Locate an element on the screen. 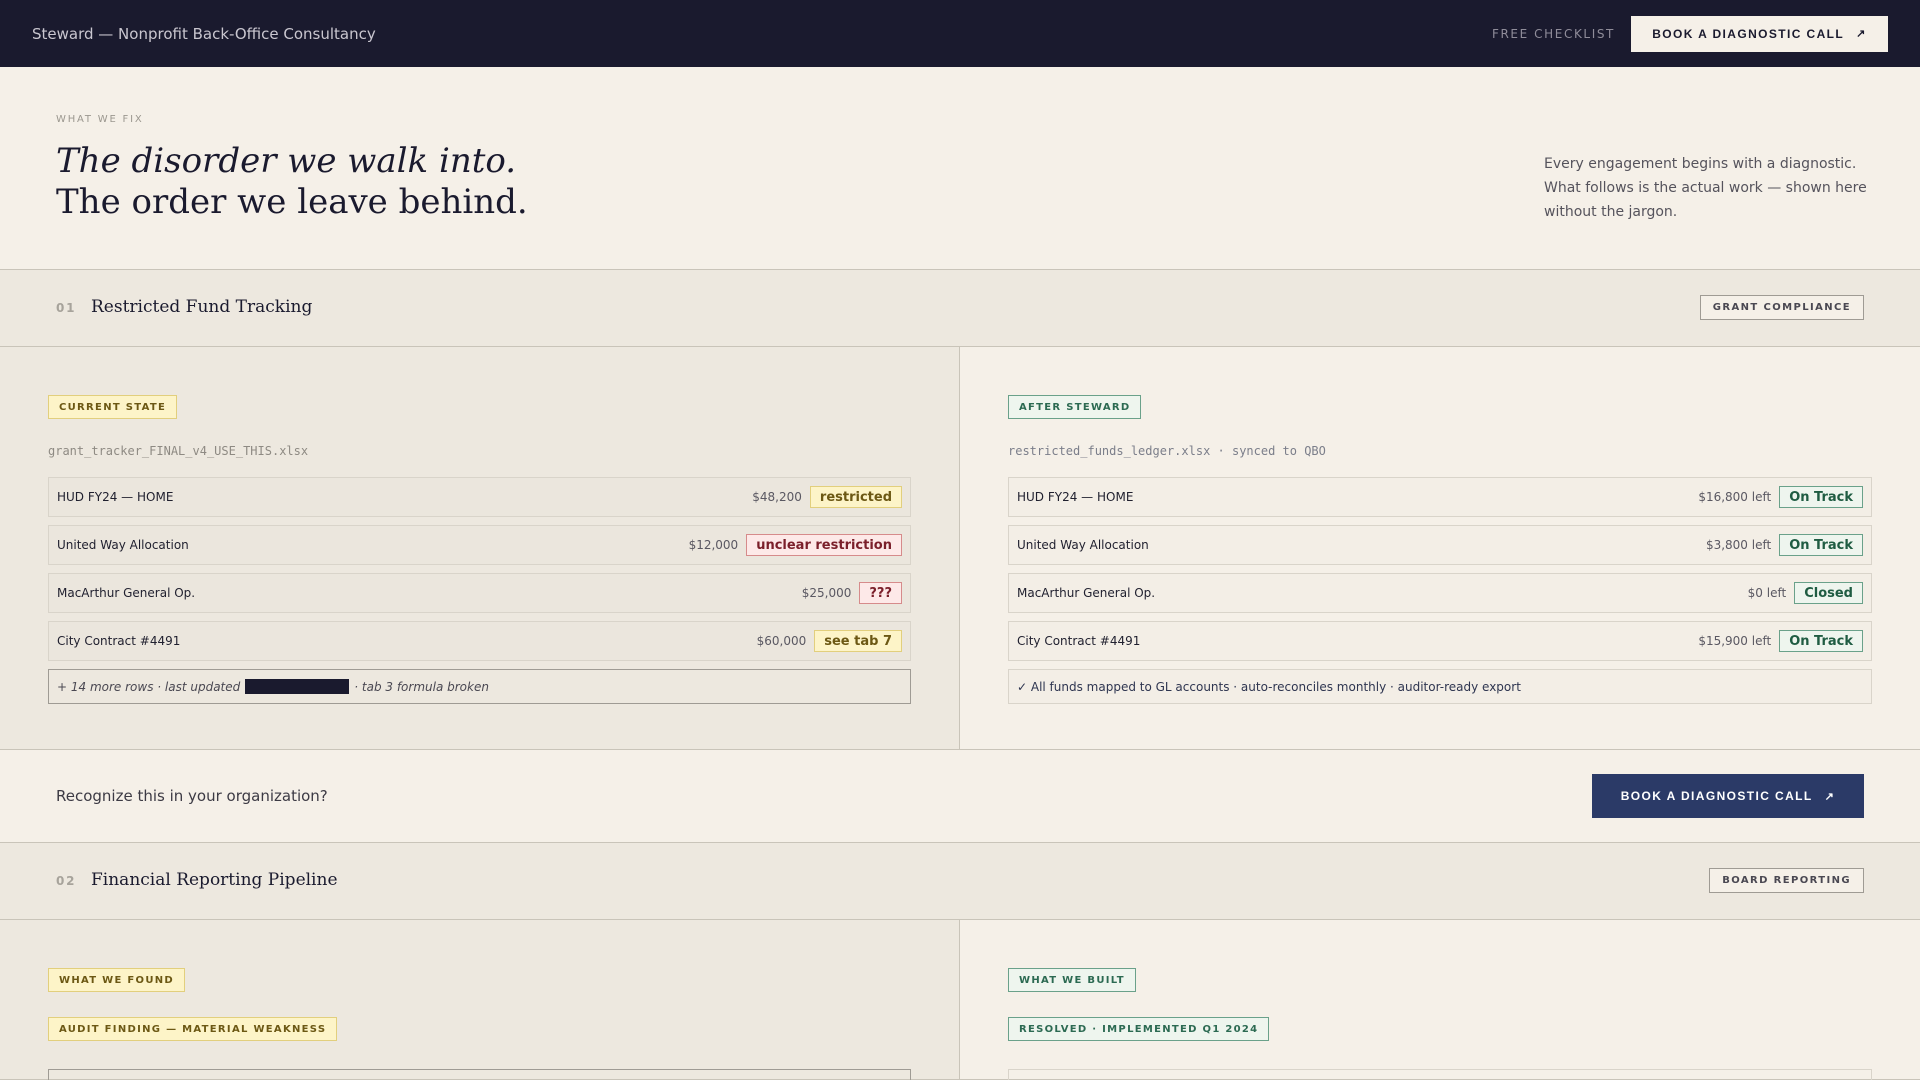 This screenshot has height=1080, width=1920. footnote-before: + 14 more rows · last updated is located at coordinates (149, 686).